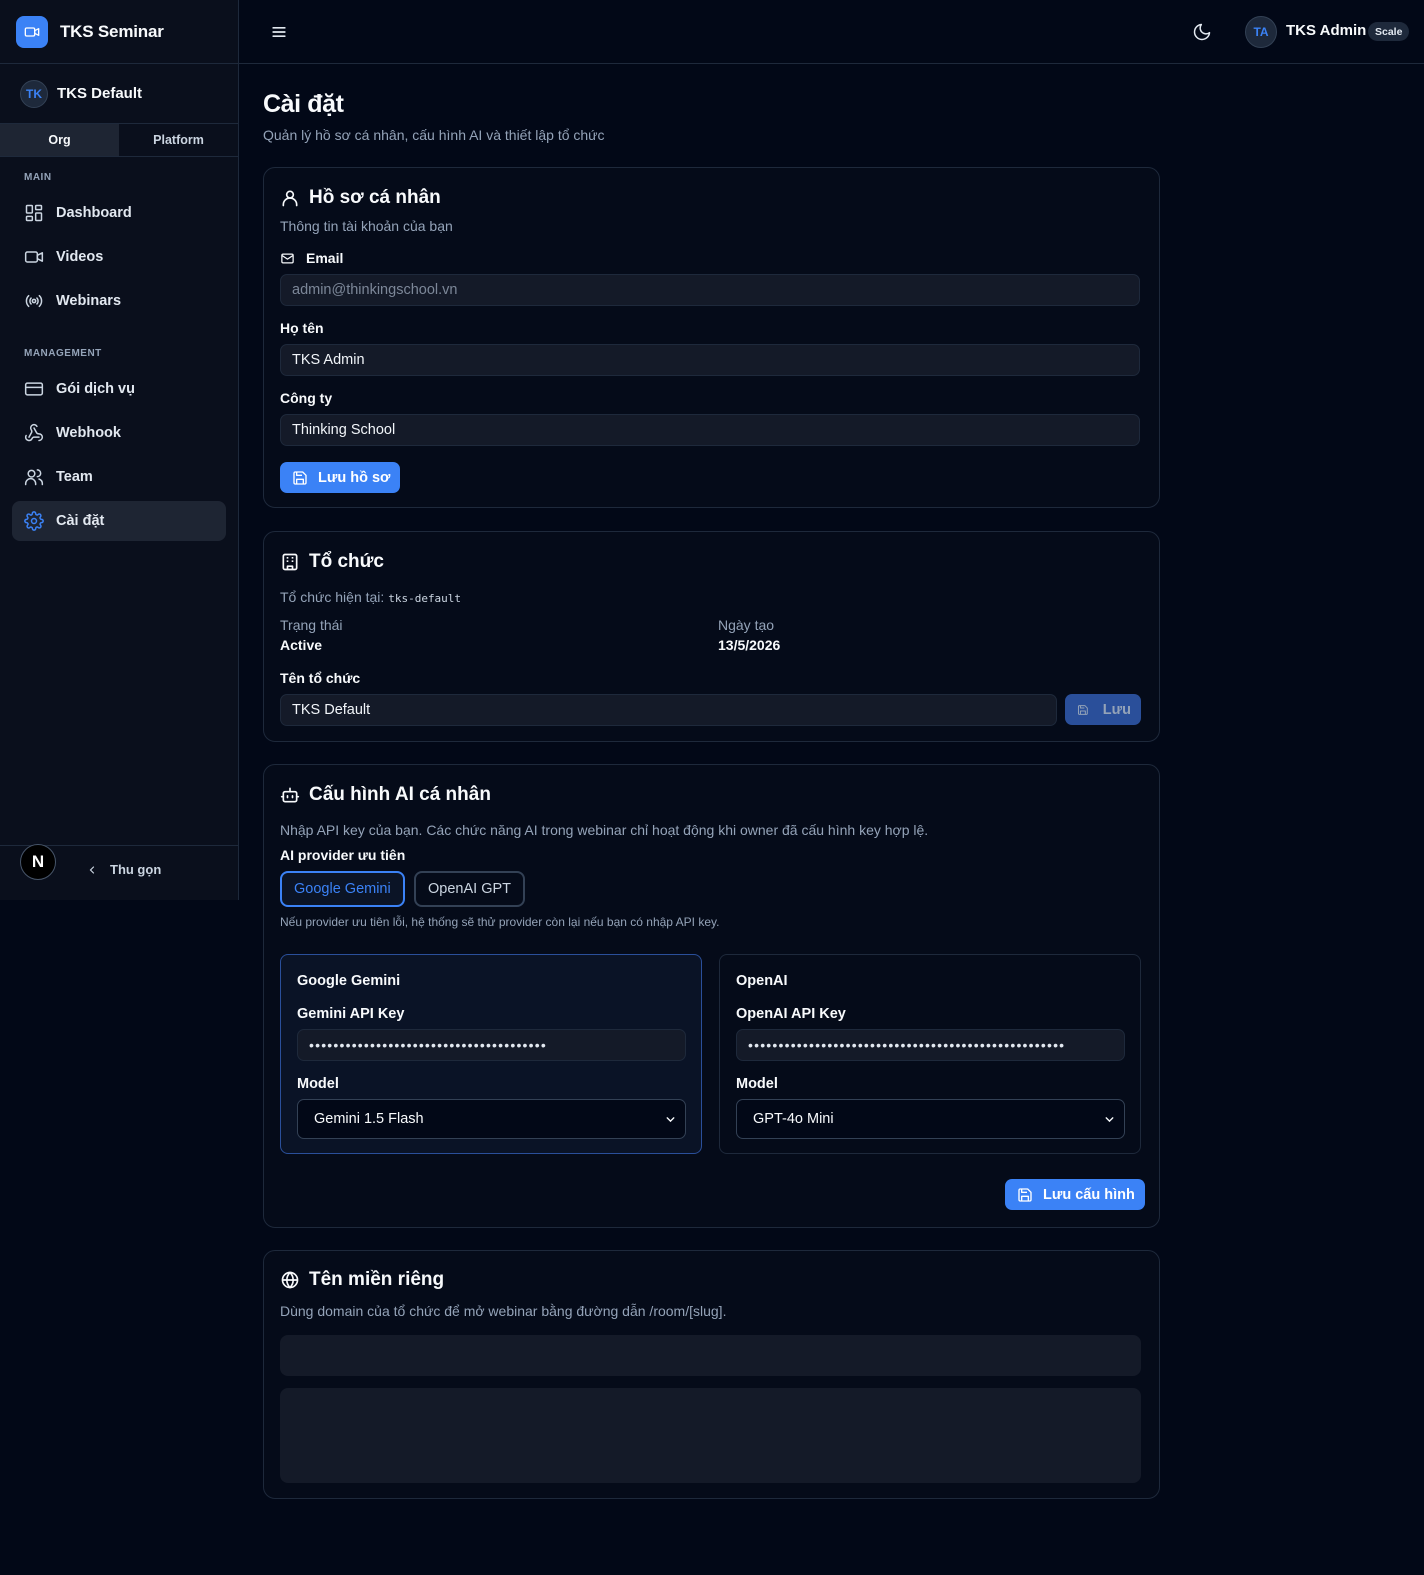 This screenshot has height=1575, width=1424. Describe the element at coordinates (470, 889) in the screenshot. I see `provider-openai-toggle: OpenAI GPT` at that location.